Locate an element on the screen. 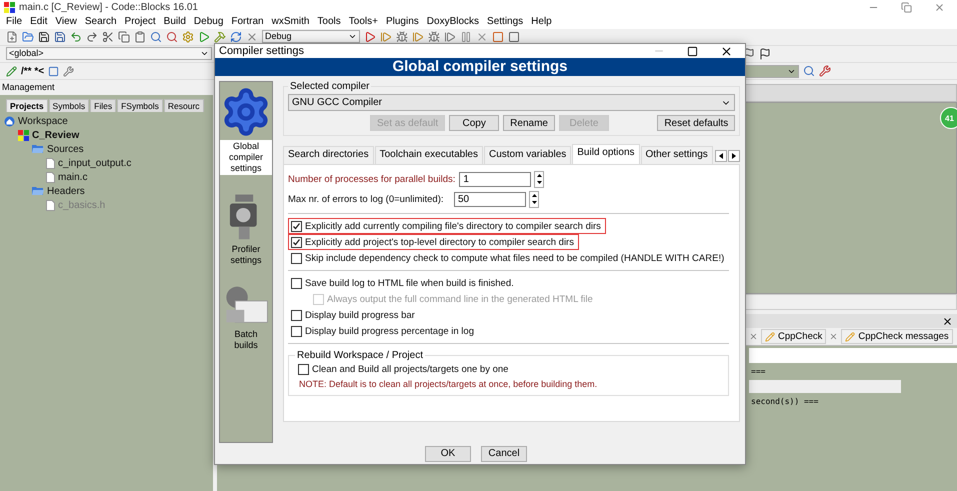  option-row: Skip include dependency check to compute what files need to be compiled (HANDLE WITH CARE!) is located at coordinates (509, 258).